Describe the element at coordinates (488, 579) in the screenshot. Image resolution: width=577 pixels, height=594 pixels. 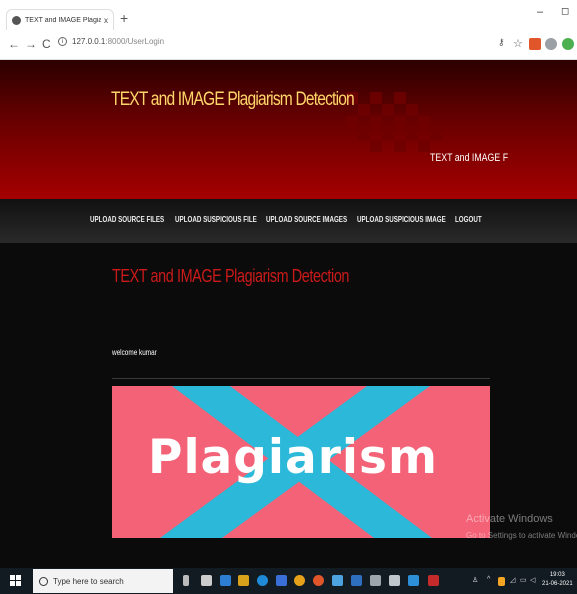
I see `chevron-up-icon: ^` at that location.